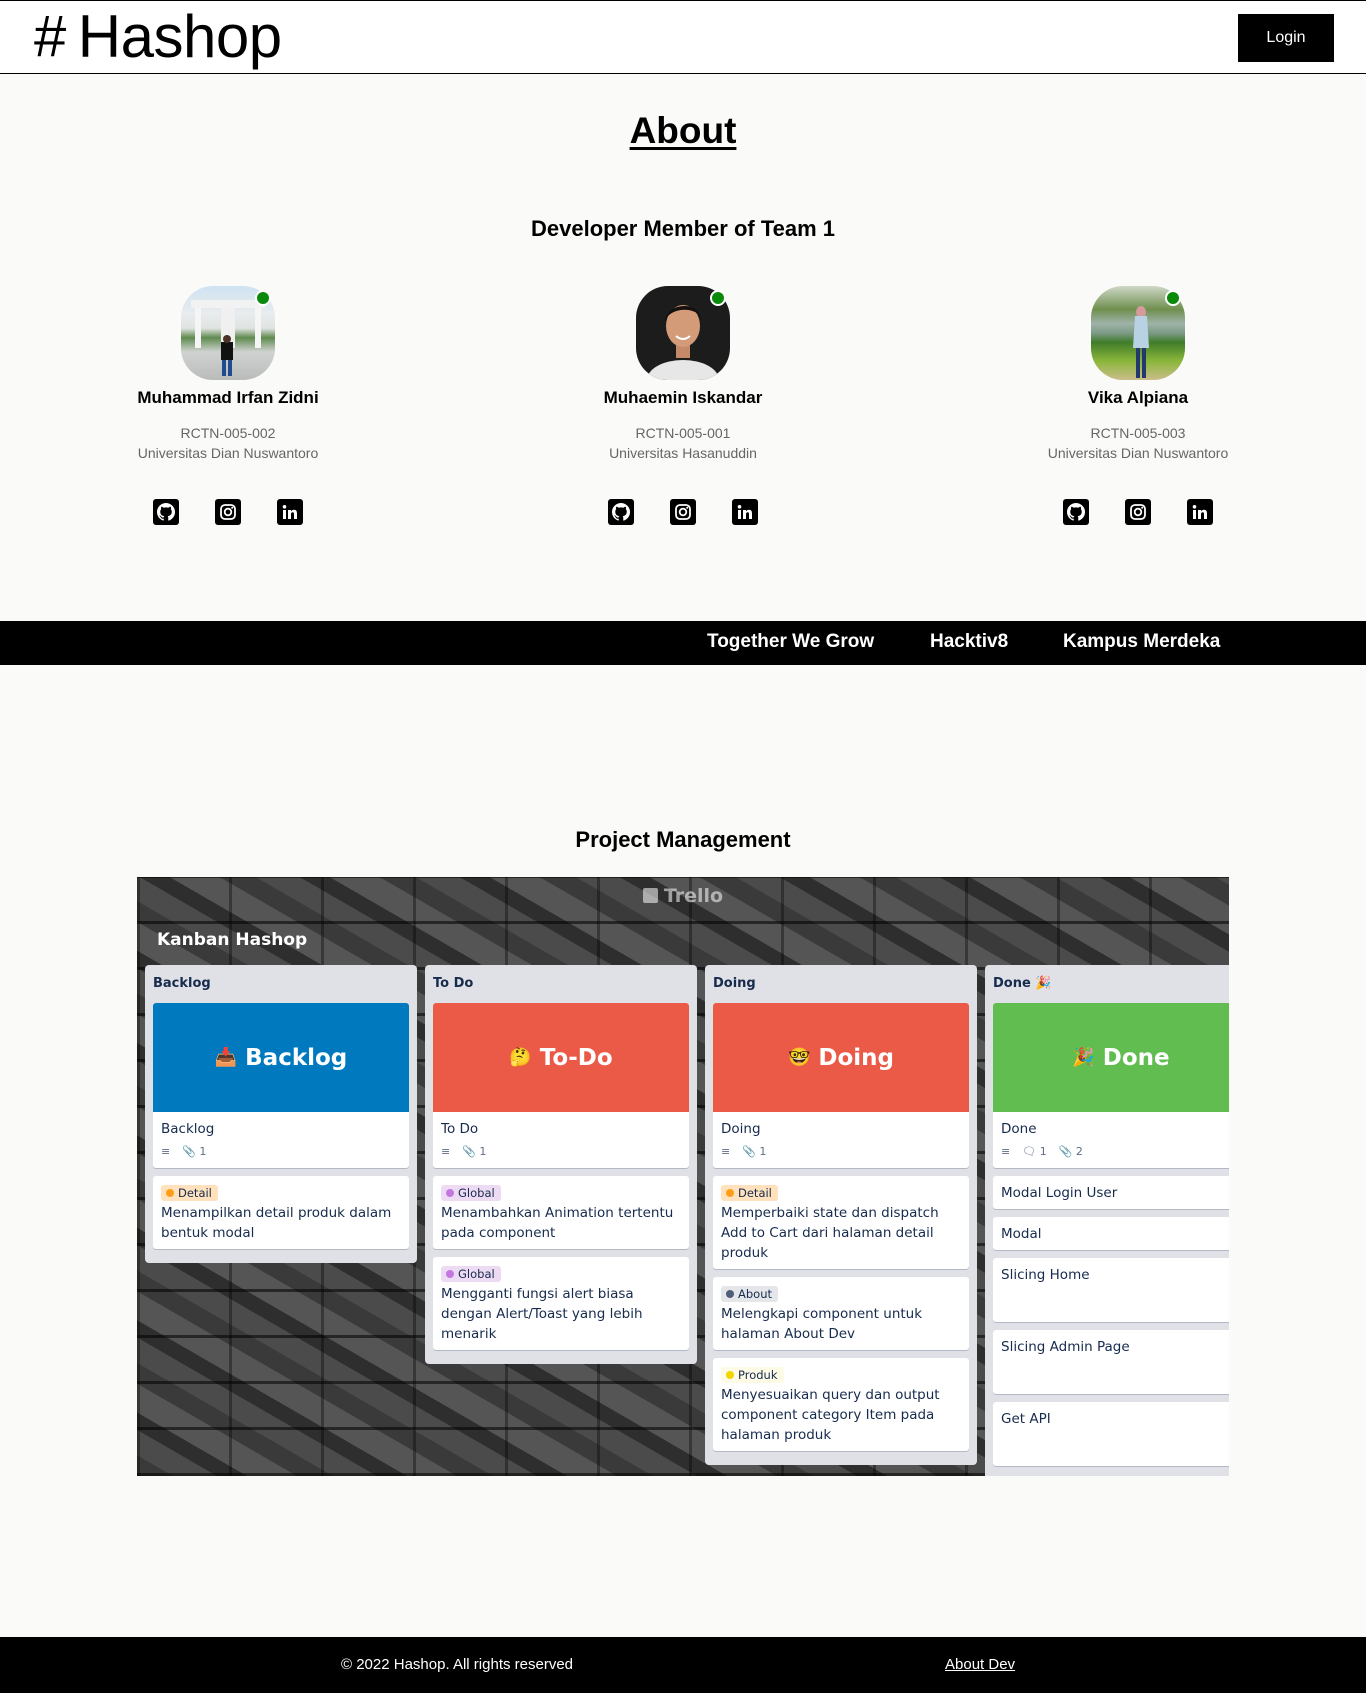  Describe the element at coordinates (1043, 1151) in the screenshot. I see `comment-count: 1` at that location.